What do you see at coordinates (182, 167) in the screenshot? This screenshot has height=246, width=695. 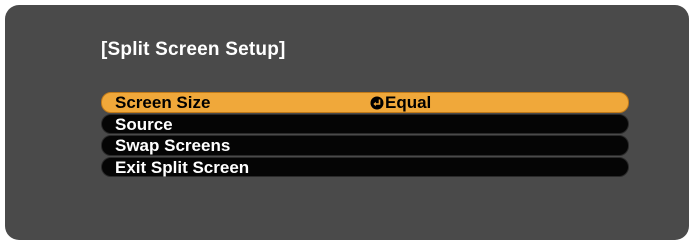 I see `menu-item-label: Exit Split Screen` at bounding box center [182, 167].